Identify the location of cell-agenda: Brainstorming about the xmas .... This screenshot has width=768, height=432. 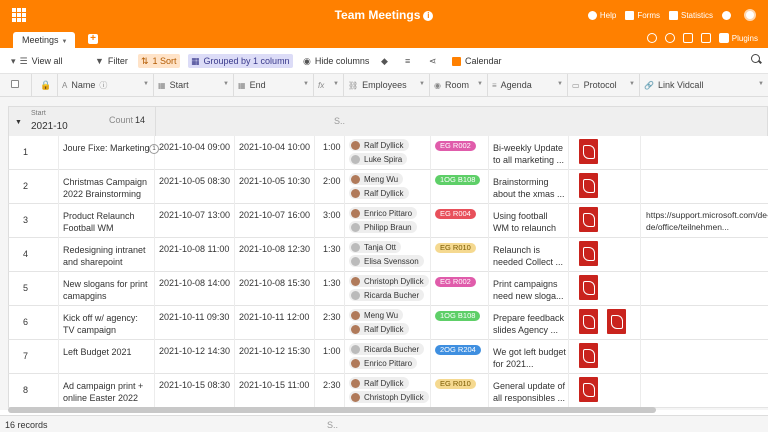
(529, 187).